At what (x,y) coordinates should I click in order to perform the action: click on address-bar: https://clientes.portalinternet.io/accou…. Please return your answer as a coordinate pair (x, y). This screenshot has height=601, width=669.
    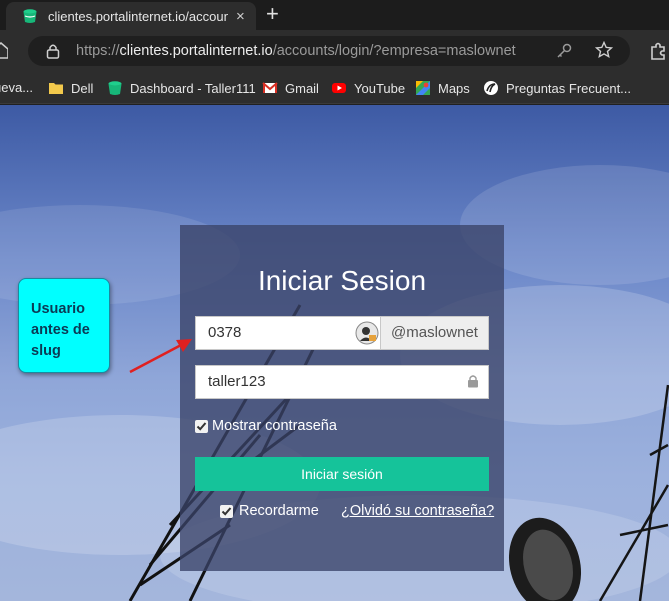
    Looking at the image, I should click on (329, 51).